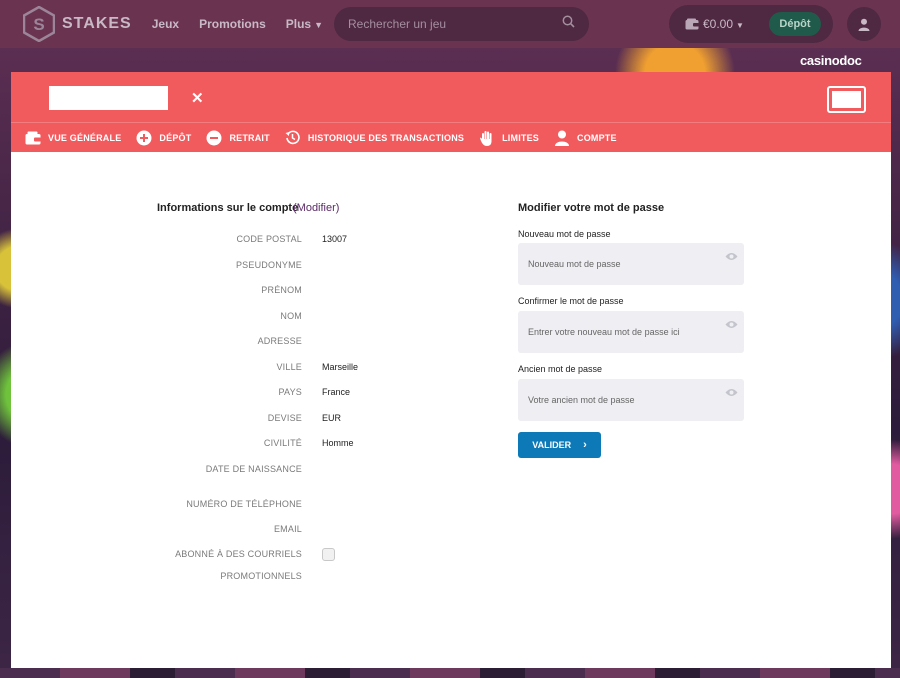  What do you see at coordinates (221, 394) in the screenshot?
I see `account-row-country: PAYS France` at bounding box center [221, 394].